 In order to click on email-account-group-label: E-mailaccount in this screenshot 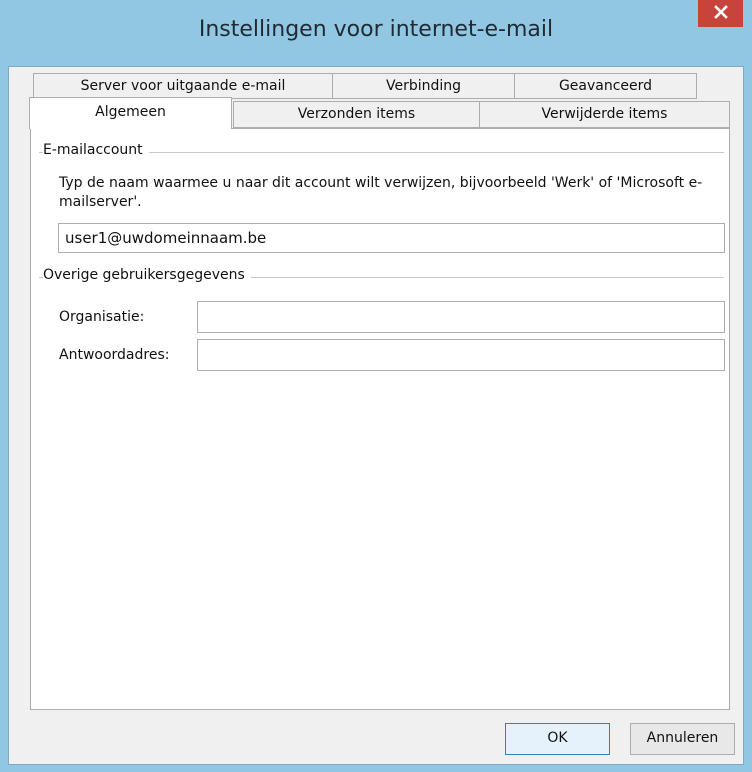, I will do `click(96, 150)`.